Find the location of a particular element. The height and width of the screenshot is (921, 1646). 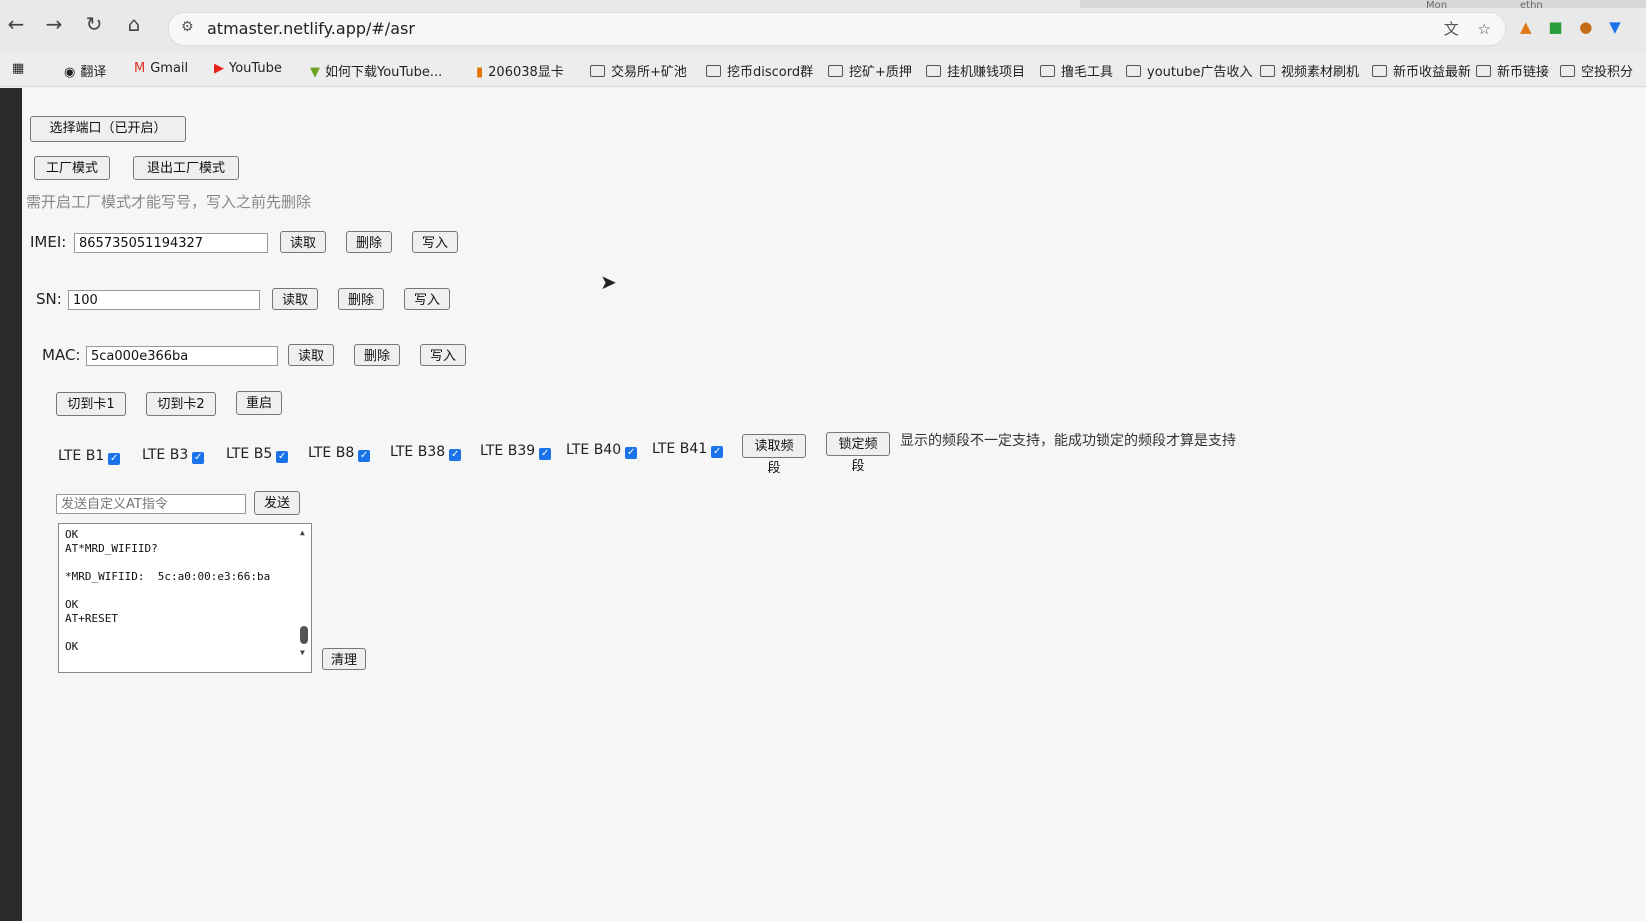

imei-label: IMEI: is located at coordinates (48, 242).